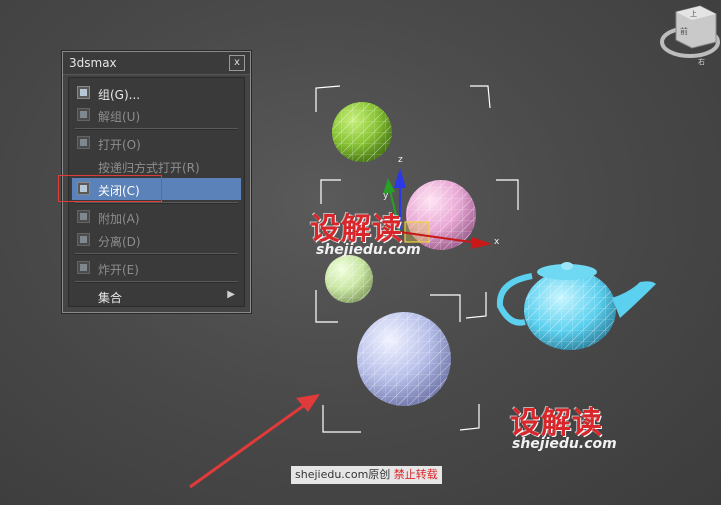  I want to click on menu-item-label: 按递归方式打开(R), so click(149, 168).